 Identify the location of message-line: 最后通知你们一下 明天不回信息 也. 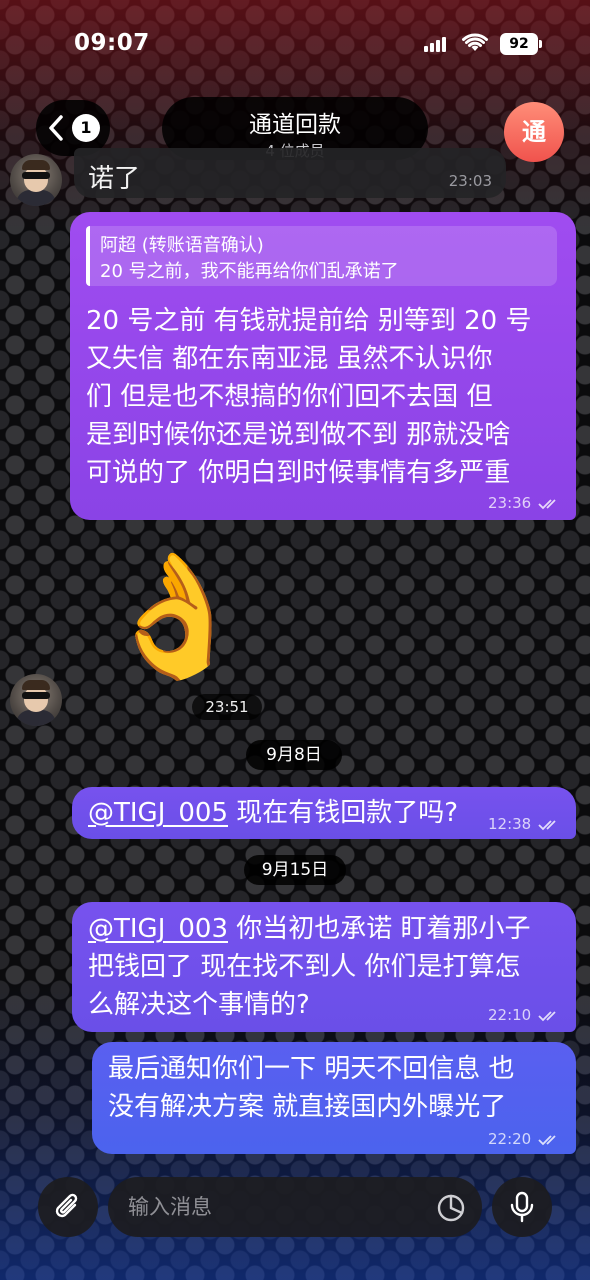
(311, 1069).